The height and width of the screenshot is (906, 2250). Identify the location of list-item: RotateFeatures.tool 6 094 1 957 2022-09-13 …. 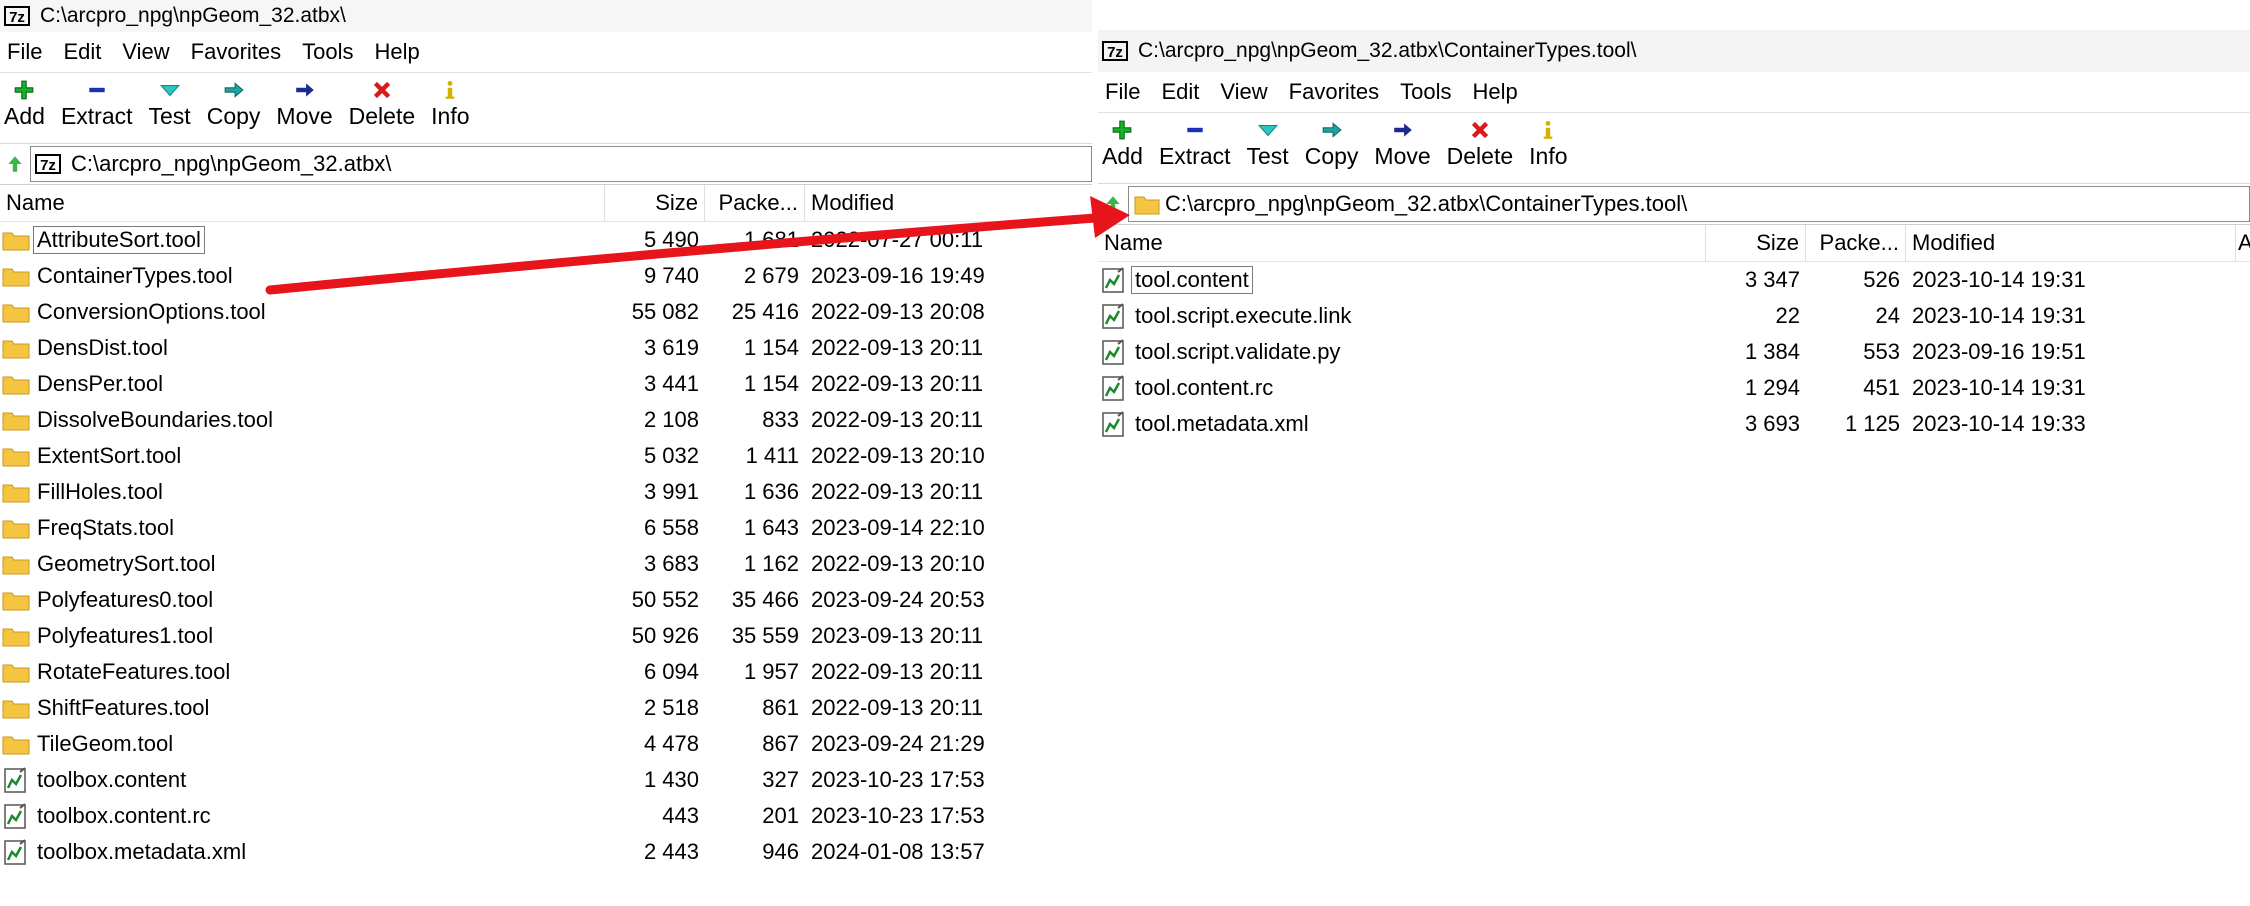
(546, 672).